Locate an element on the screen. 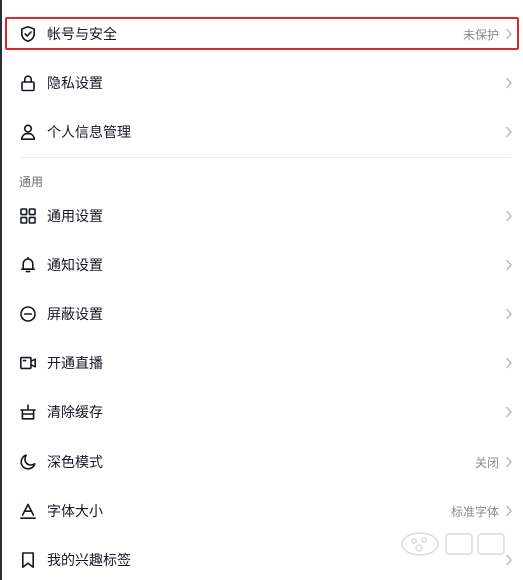  section-divider is located at coordinates (265, 157).